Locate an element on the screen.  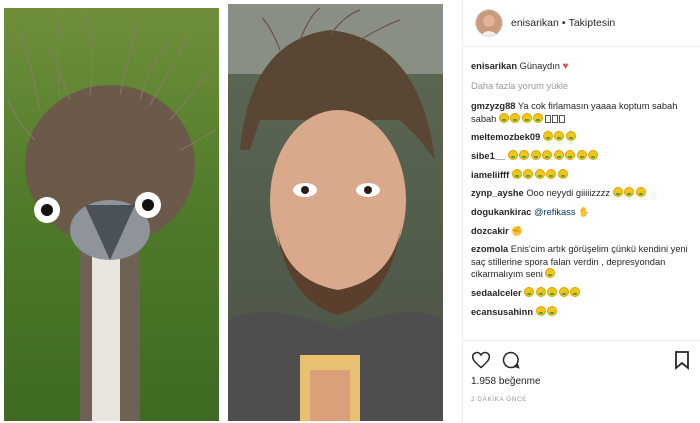
like-count: 1.958 beğenme is located at coordinates (506, 381).